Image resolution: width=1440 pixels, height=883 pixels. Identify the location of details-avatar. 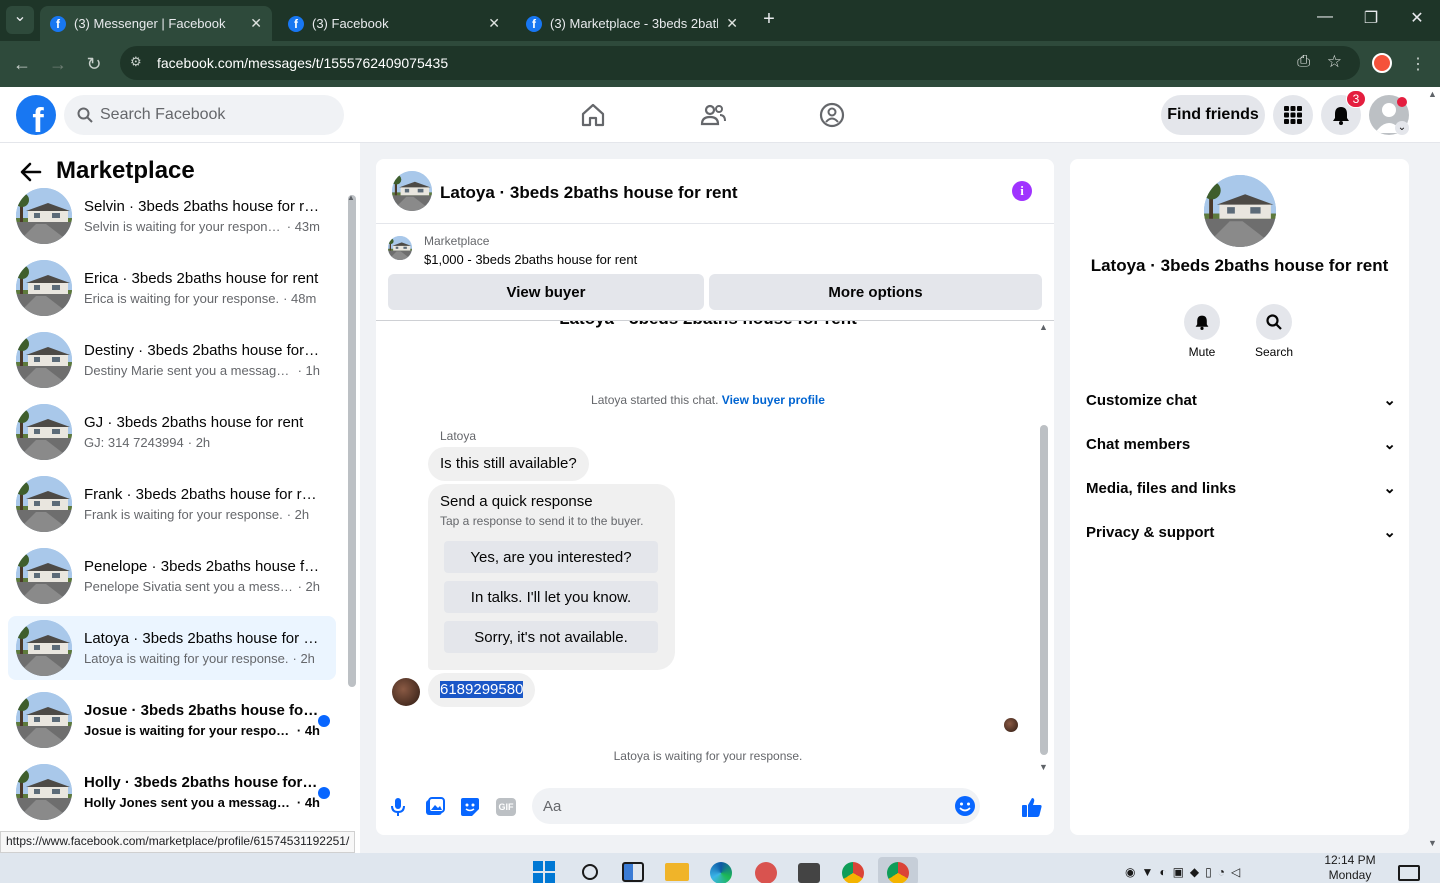
(1240, 211).